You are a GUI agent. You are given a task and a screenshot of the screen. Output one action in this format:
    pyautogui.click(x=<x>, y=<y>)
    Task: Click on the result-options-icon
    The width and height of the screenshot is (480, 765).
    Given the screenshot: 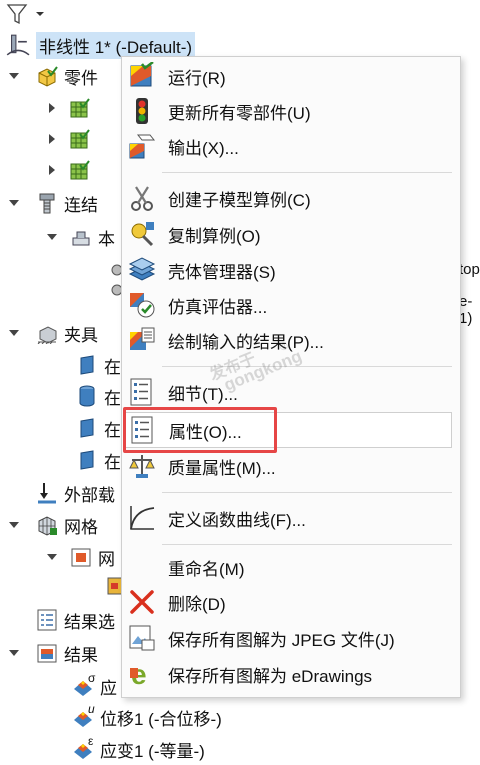 What is the action you would take?
    pyautogui.click(x=47, y=620)
    